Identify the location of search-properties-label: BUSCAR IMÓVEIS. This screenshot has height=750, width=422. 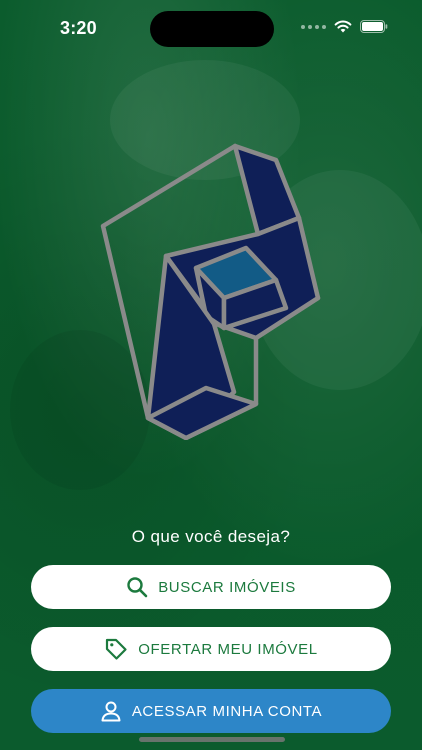
(227, 587).